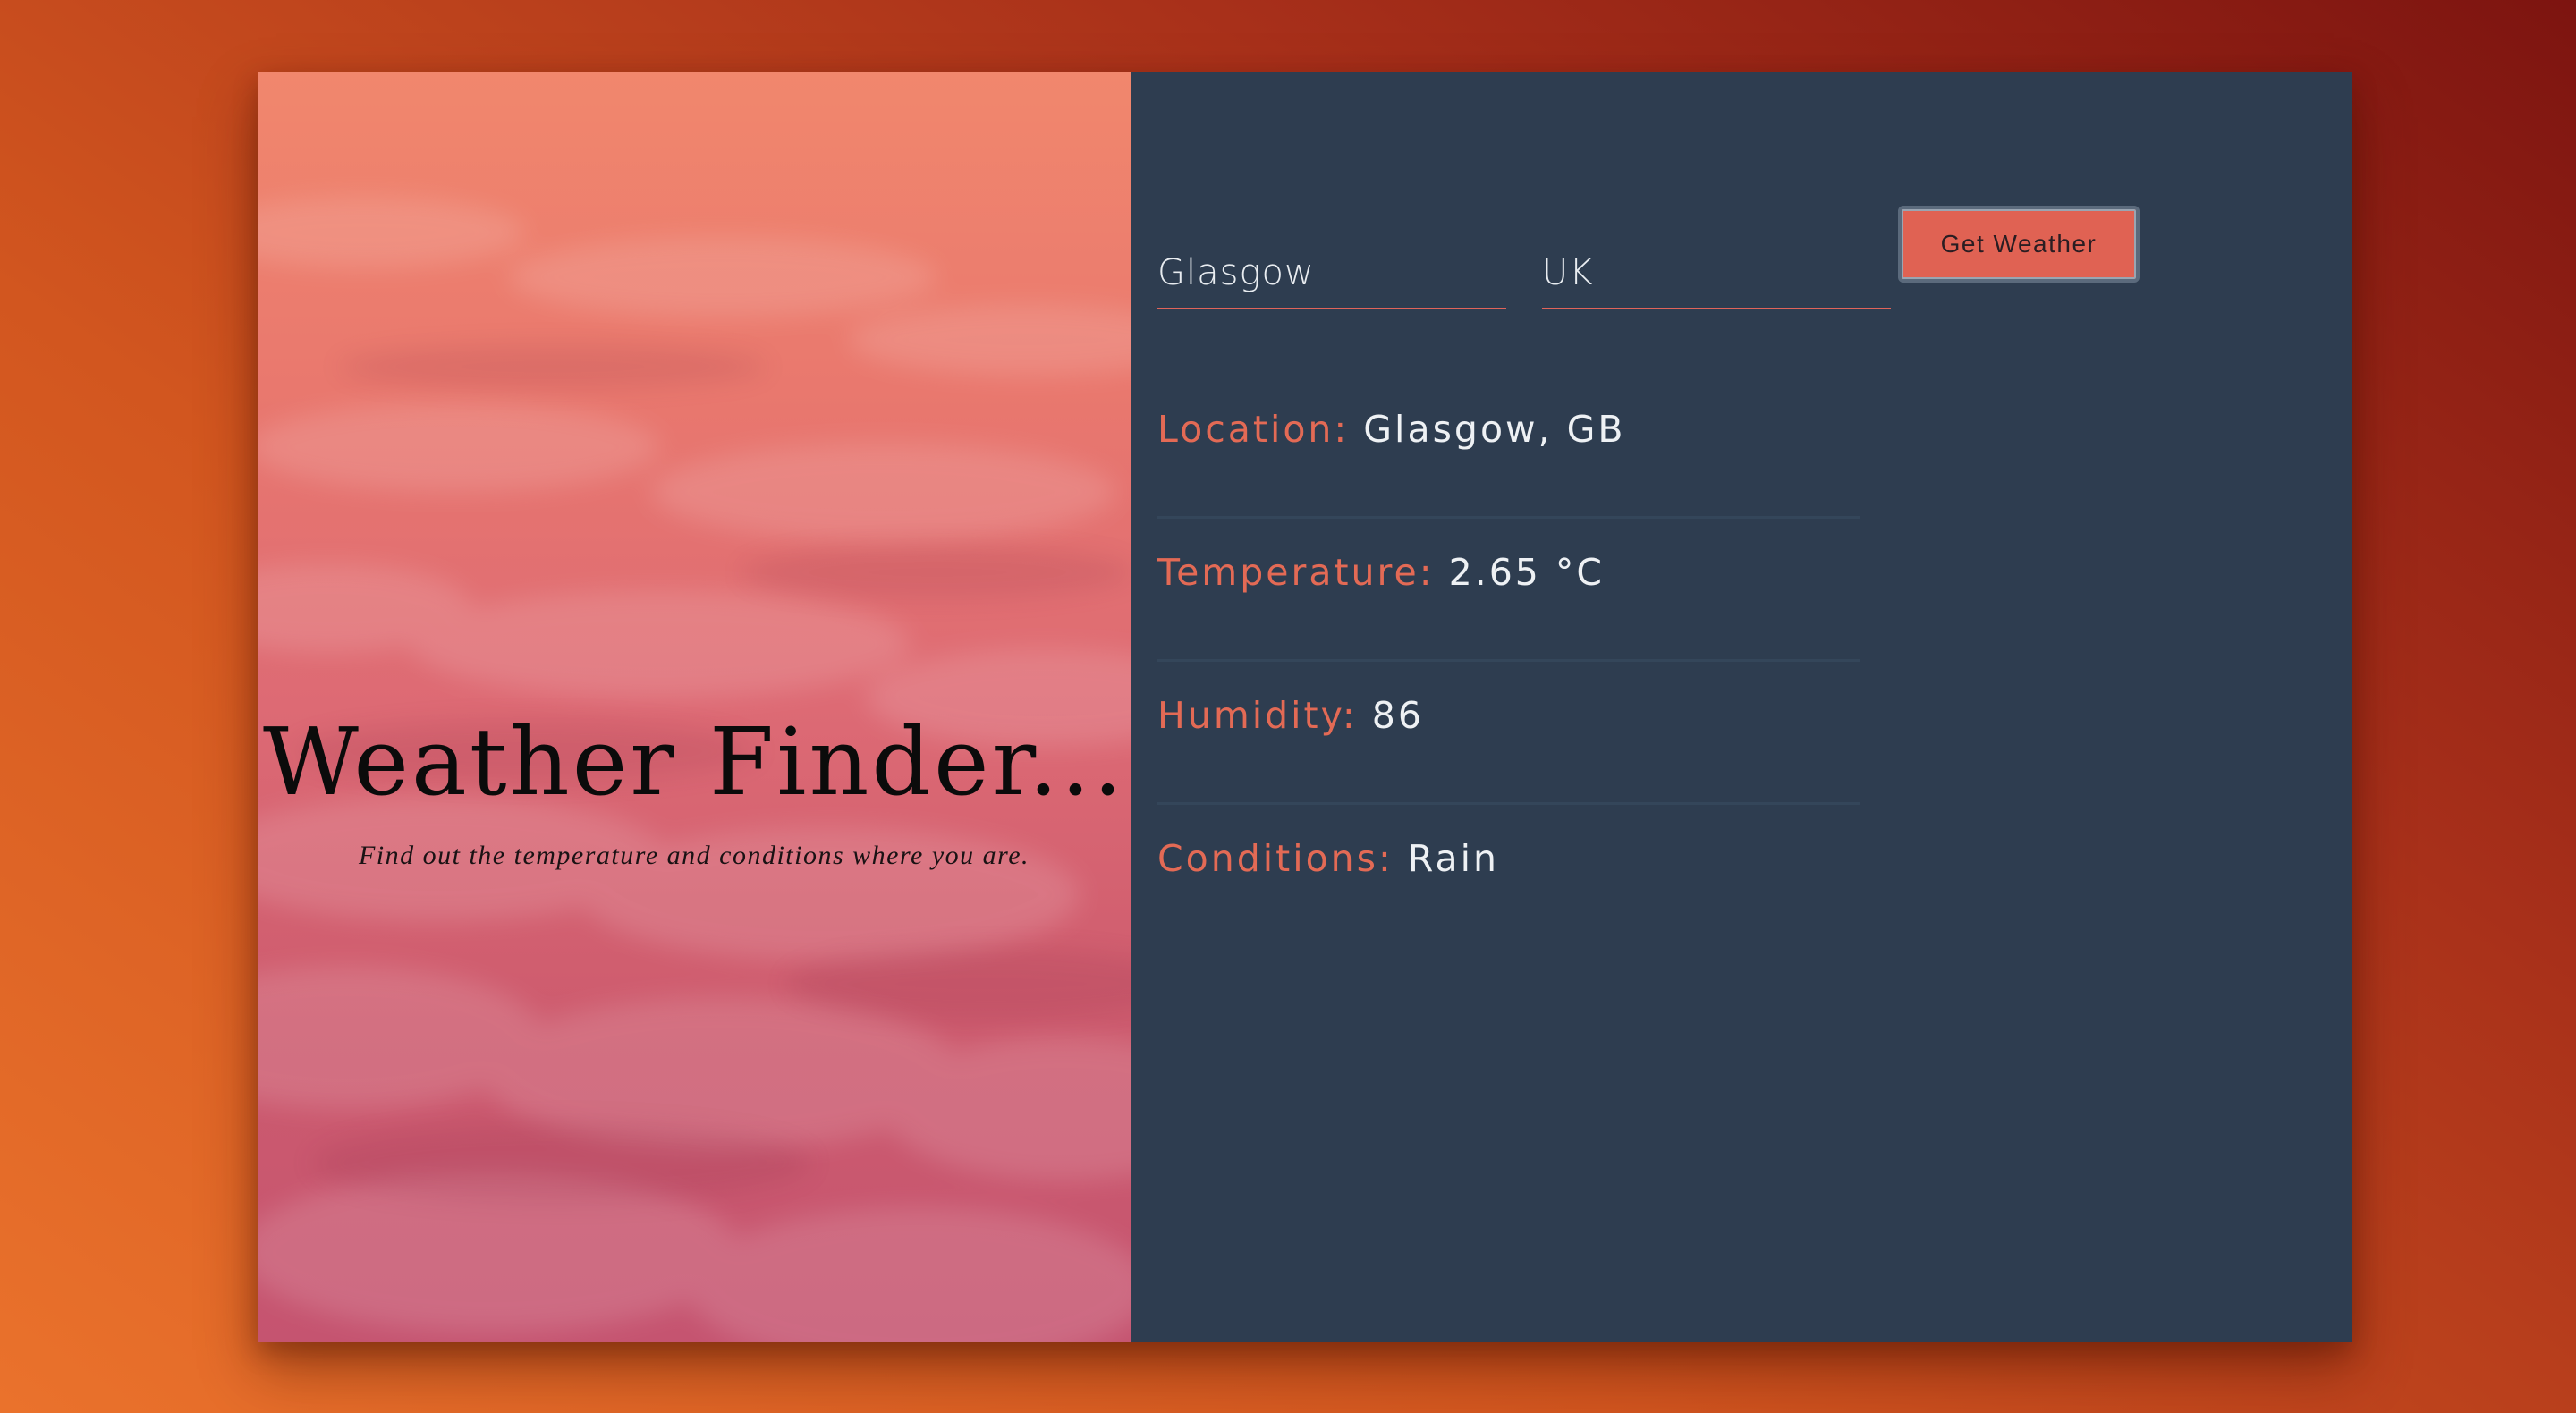 The width and height of the screenshot is (2576, 1413). Describe the element at coordinates (1296, 572) in the screenshot. I see `temperature-label: Temperature:` at that location.